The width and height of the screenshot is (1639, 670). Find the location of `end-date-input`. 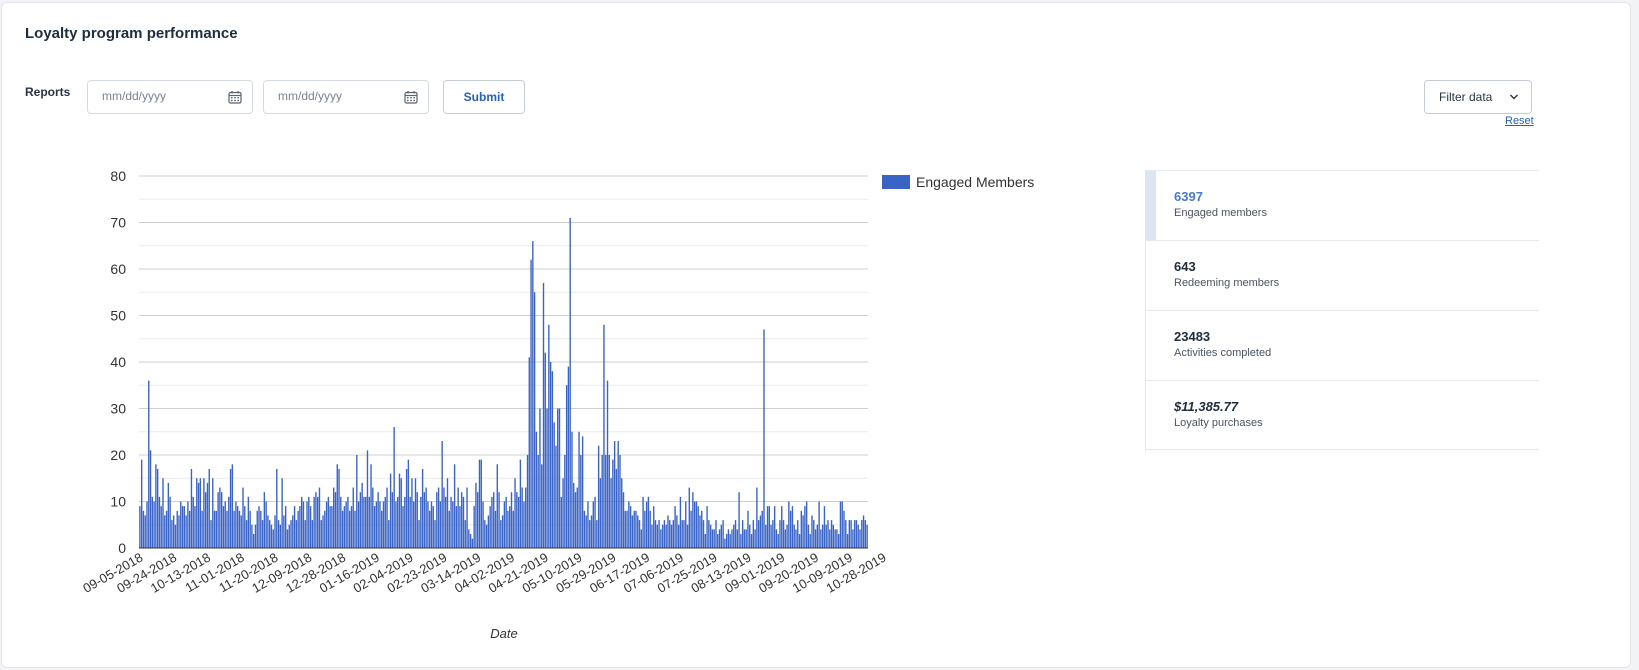

end-date-input is located at coordinates (333, 96).